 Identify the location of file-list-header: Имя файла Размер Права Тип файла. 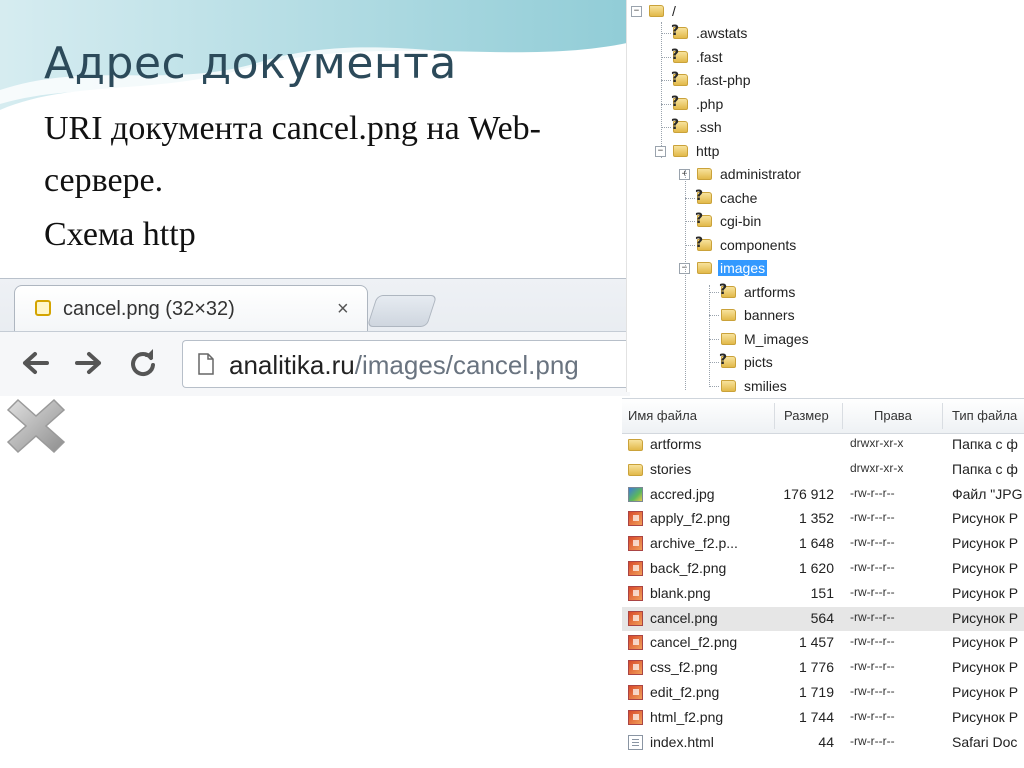
(823, 416).